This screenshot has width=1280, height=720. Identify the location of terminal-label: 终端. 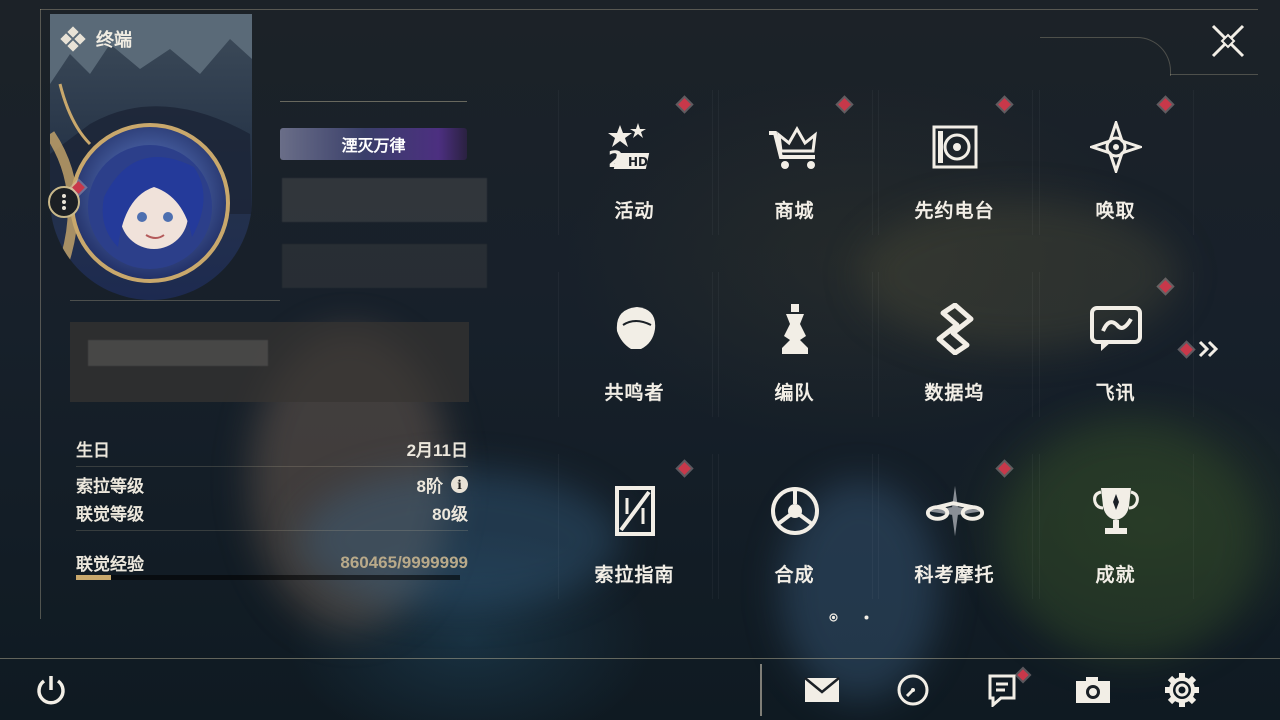
(114, 40).